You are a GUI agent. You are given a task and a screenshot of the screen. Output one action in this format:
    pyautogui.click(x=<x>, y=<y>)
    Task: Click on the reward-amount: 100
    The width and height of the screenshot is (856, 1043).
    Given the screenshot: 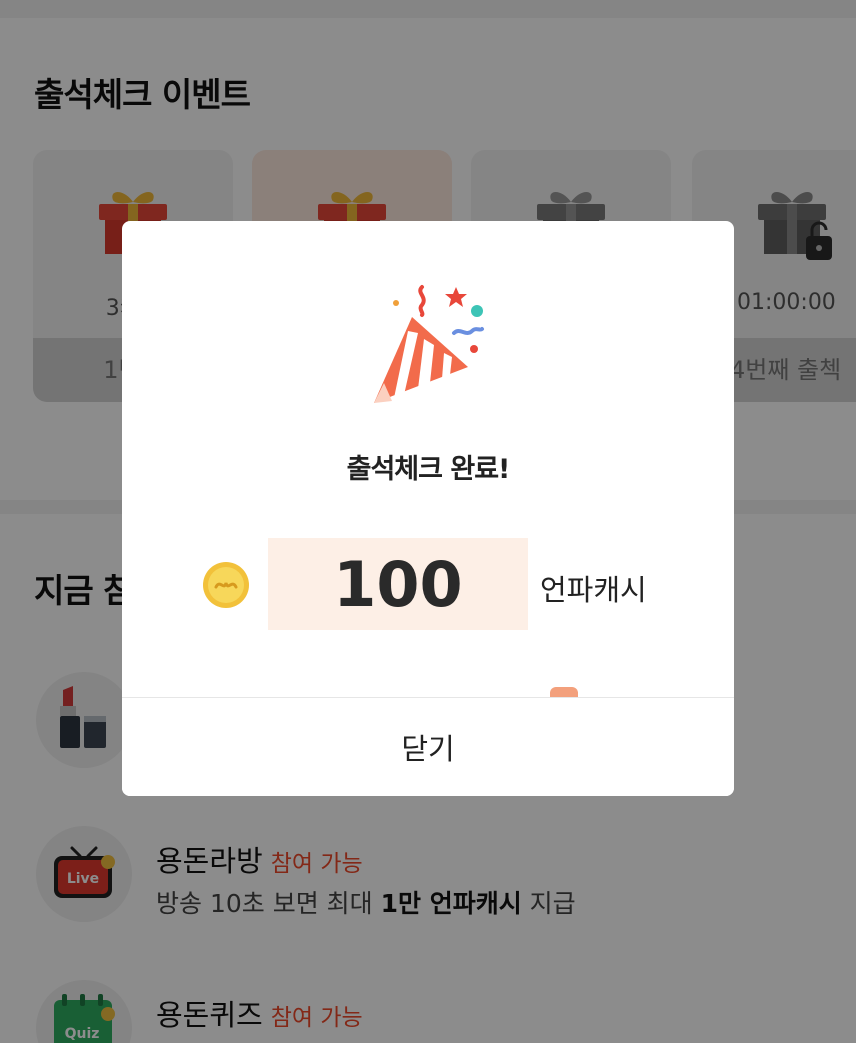 What is the action you would take?
    pyautogui.click(x=398, y=584)
    